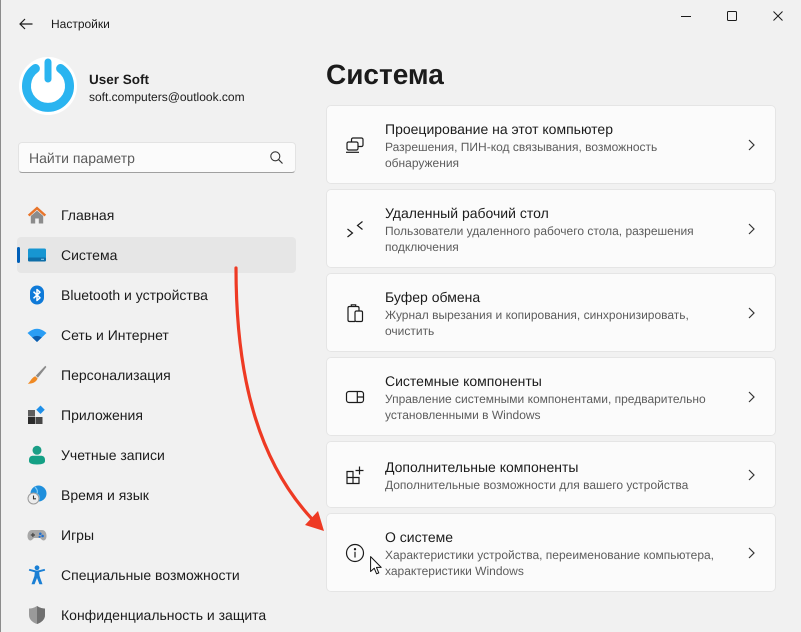 This screenshot has width=801, height=632. What do you see at coordinates (156, 535) in the screenshot?
I see `nav-item: Игры` at bounding box center [156, 535].